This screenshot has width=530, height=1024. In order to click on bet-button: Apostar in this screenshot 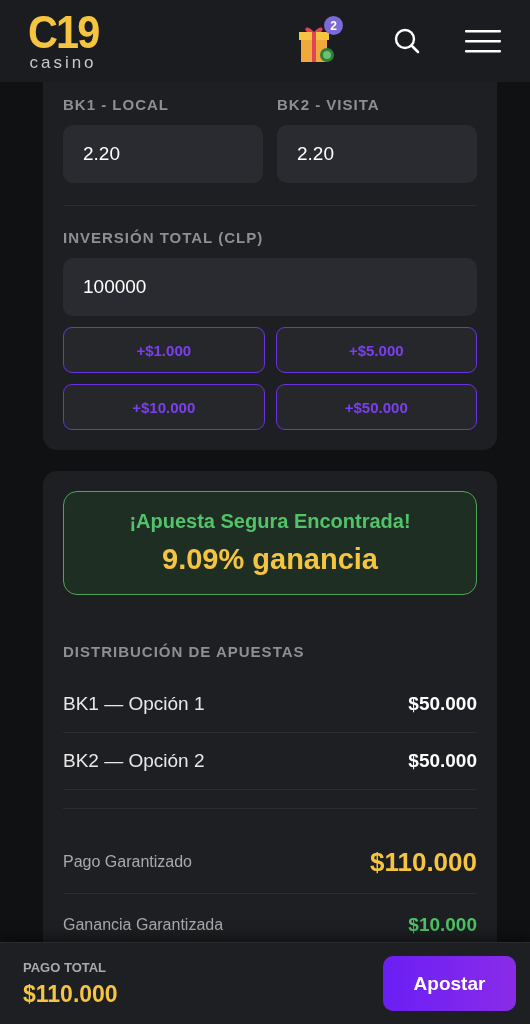, I will do `click(449, 983)`.